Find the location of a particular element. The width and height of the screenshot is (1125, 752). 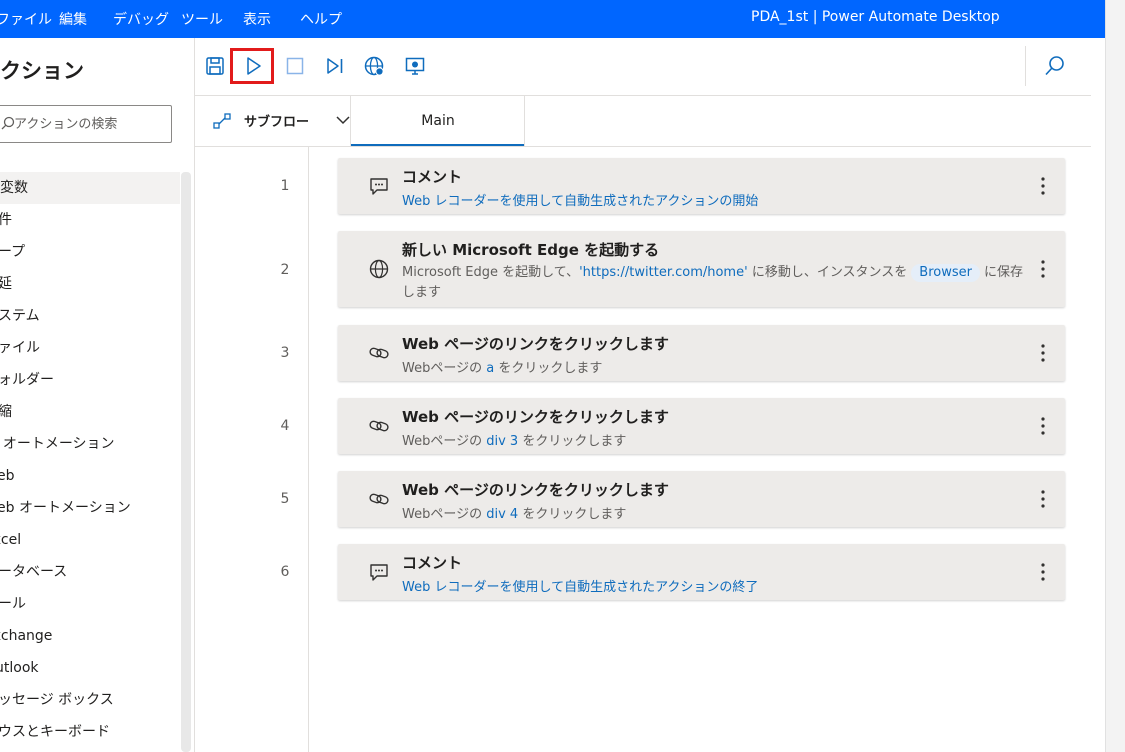

desktop-recorder-button is located at coordinates (415, 66).